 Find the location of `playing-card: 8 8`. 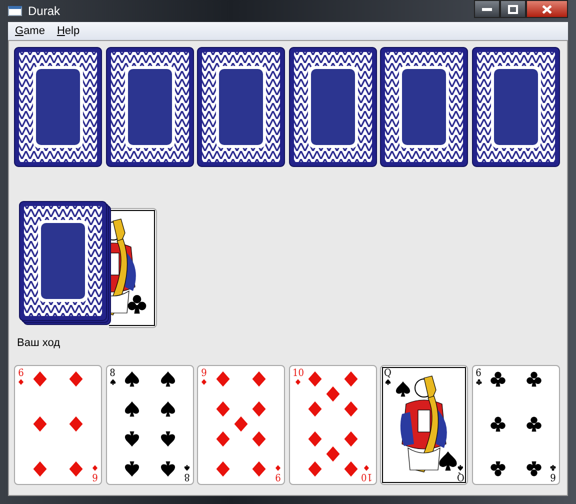

playing-card: 8 8 is located at coordinates (150, 425).